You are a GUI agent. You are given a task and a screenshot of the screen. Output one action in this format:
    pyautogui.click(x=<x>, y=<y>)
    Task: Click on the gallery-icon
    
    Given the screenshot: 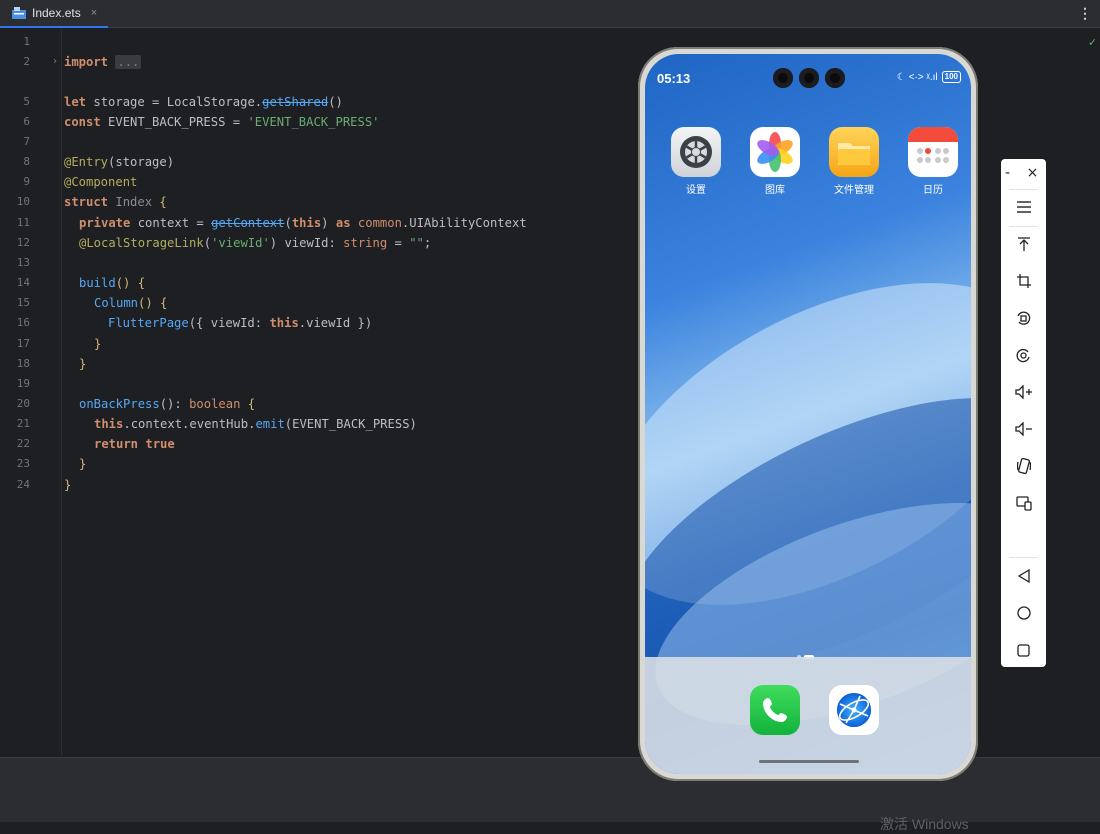 What is the action you would take?
    pyautogui.click(x=775, y=152)
    